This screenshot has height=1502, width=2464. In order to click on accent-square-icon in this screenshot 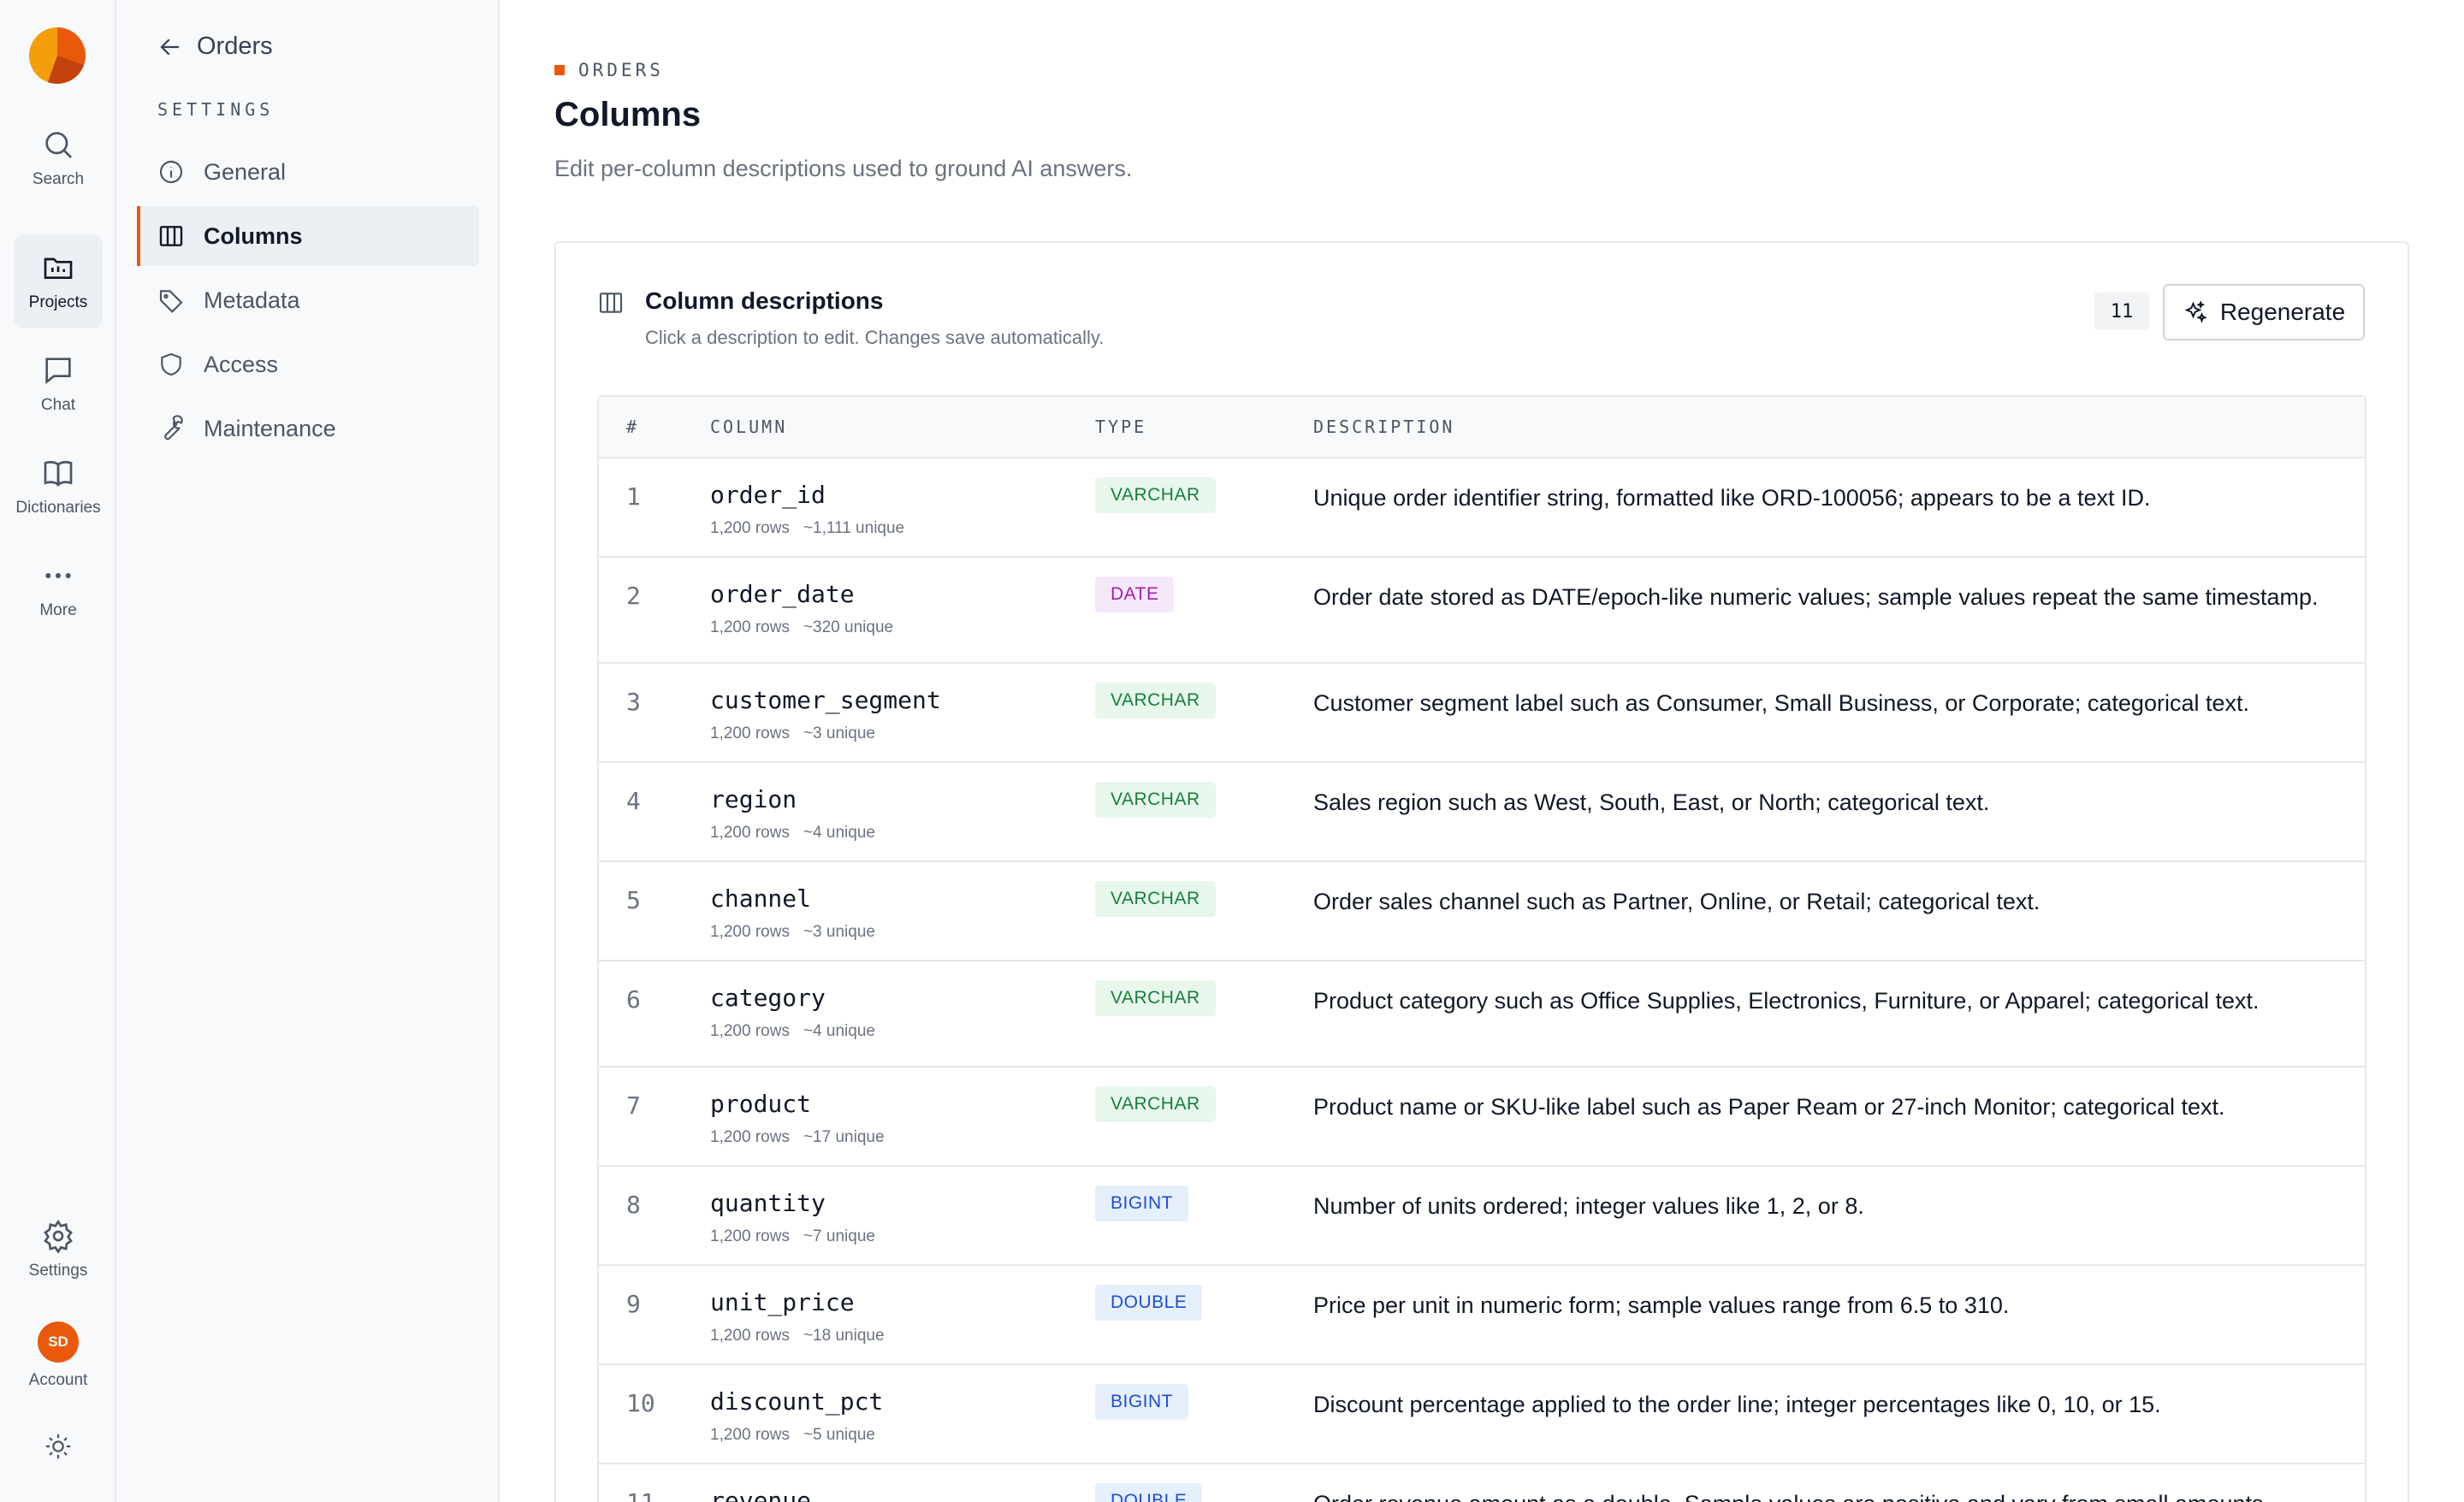, I will do `click(559, 70)`.